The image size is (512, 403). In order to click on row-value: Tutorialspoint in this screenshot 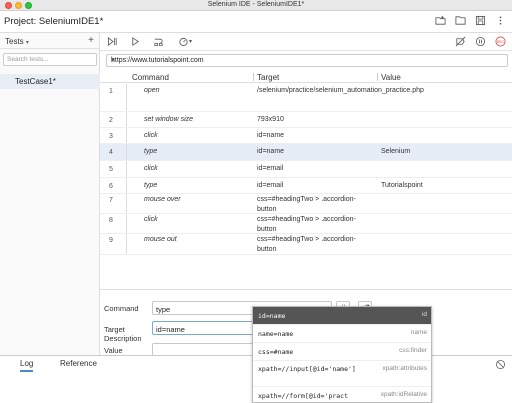, I will do `click(402, 185)`.